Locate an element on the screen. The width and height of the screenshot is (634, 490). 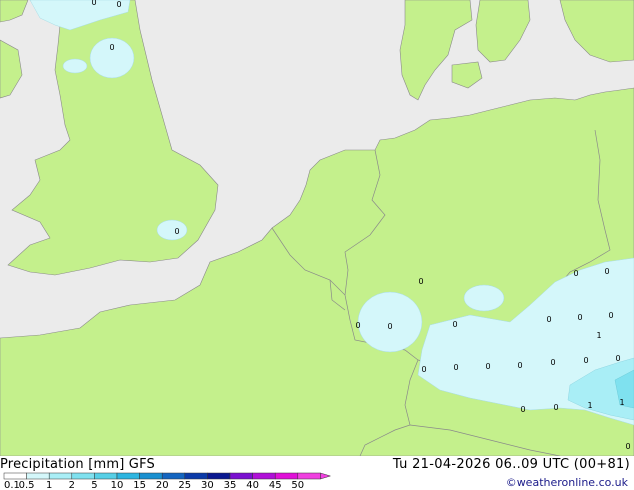
scale-tick-label: 40 is located at coordinates (252, 485).